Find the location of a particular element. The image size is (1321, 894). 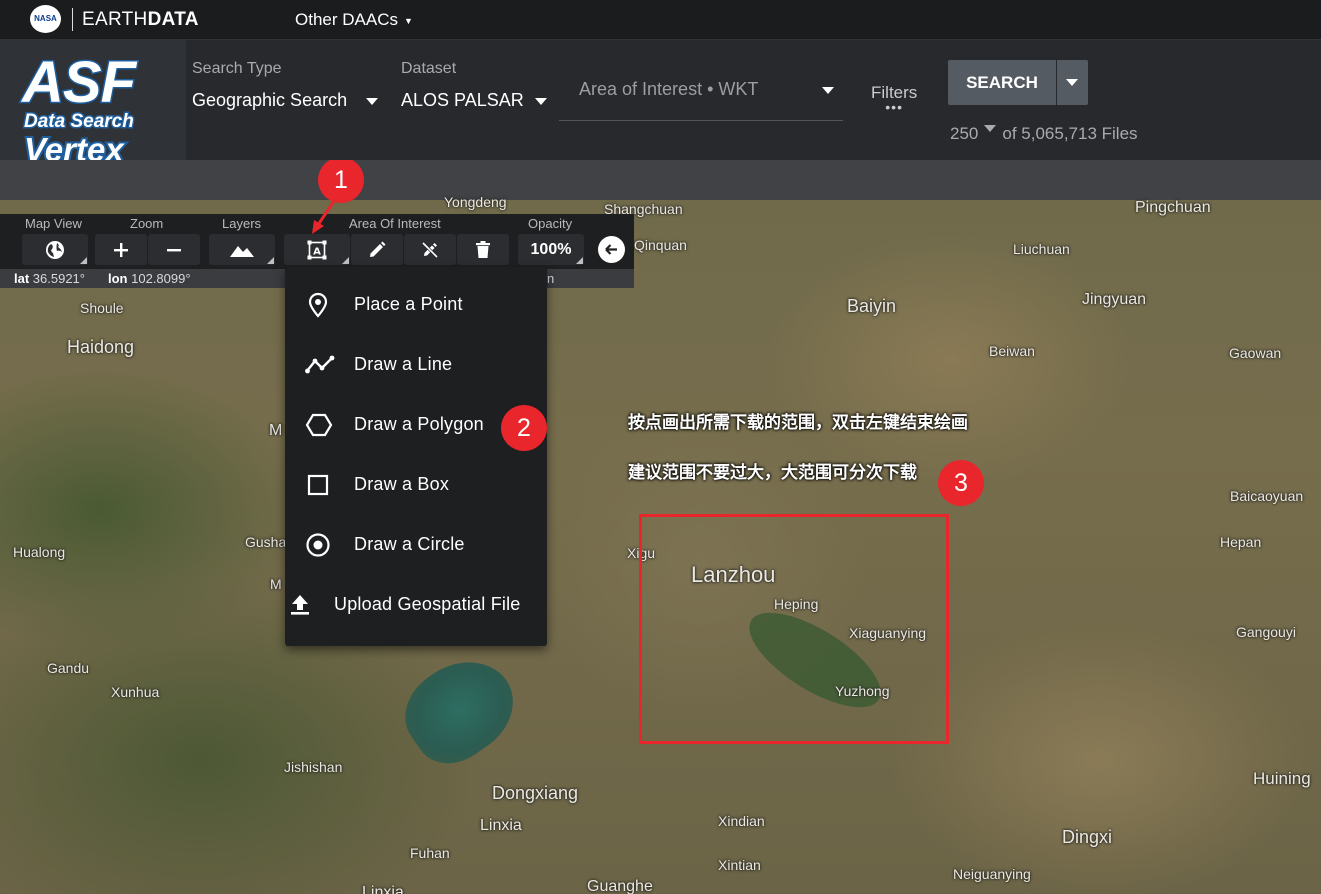

menu-item-label: Draw a Polygon is located at coordinates (419, 424).